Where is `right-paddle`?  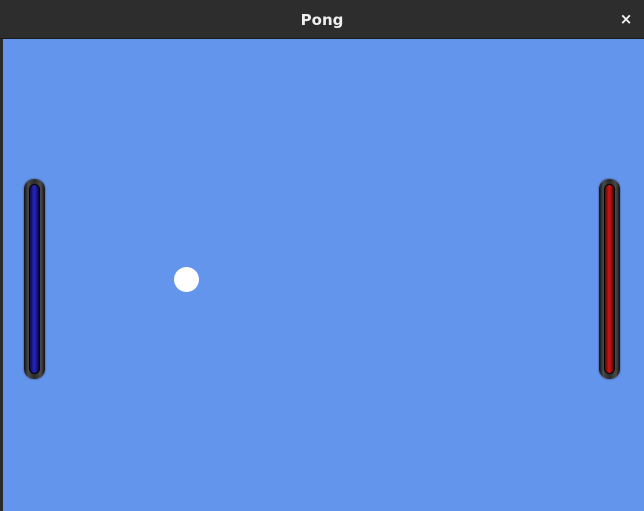 right-paddle is located at coordinates (609, 279).